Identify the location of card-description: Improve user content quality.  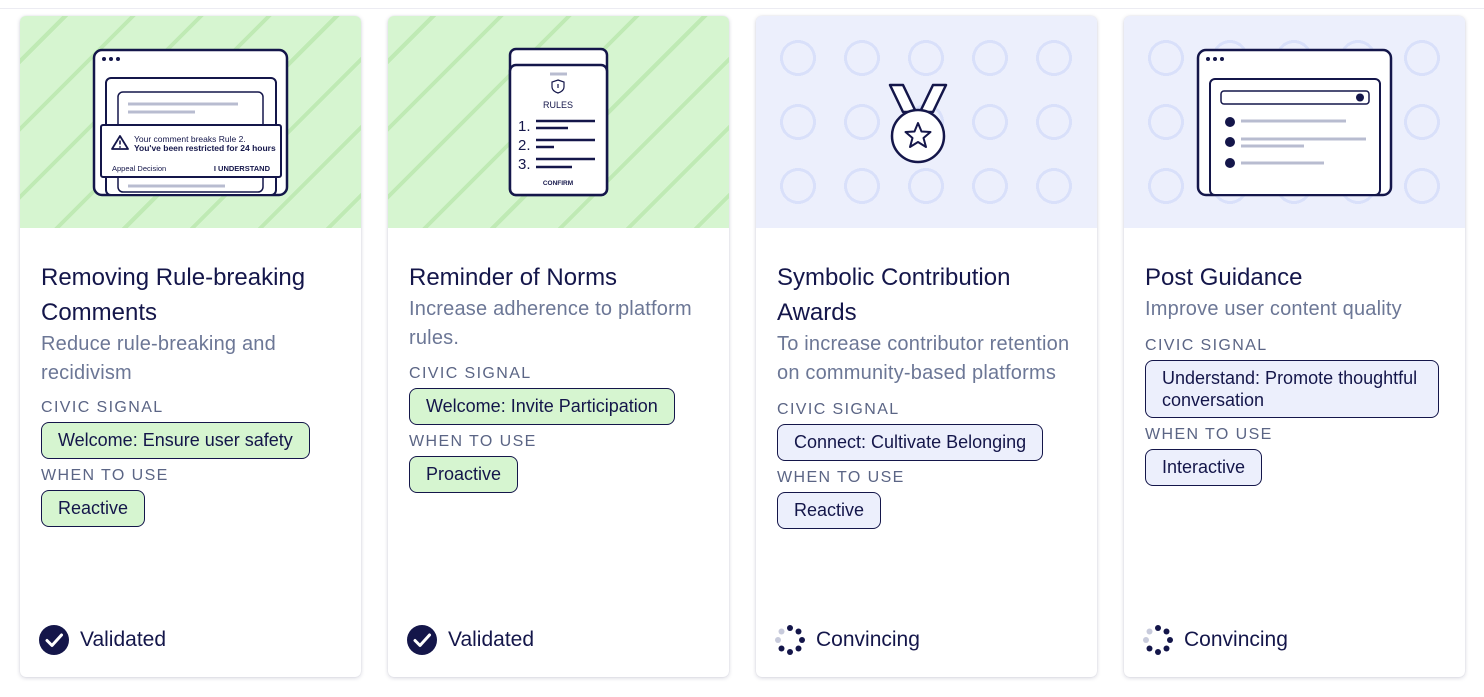
(1273, 309).